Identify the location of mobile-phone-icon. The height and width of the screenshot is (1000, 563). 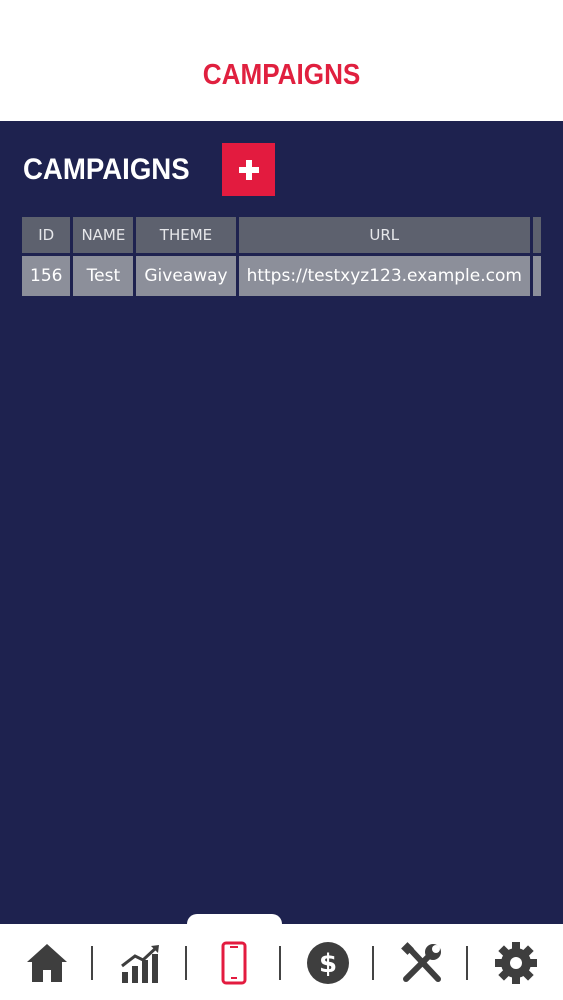
(234, 963).